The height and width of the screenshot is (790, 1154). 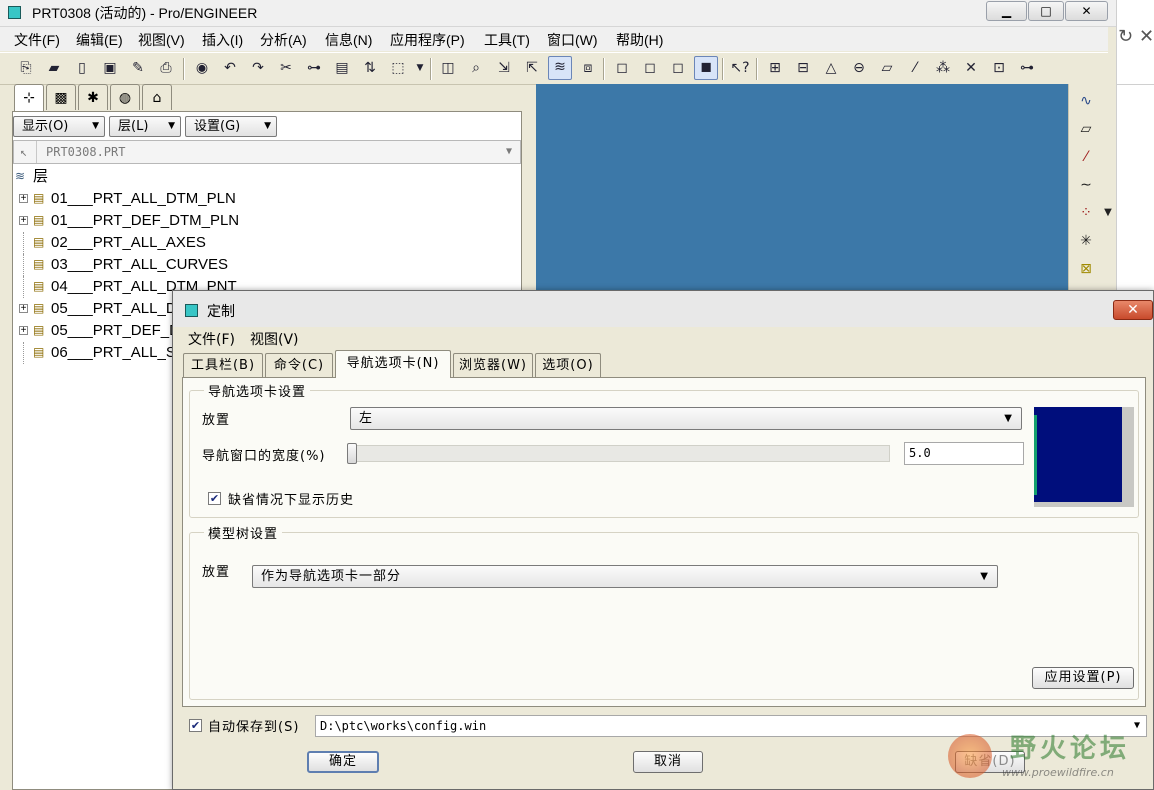 I want to click on open-folder-icon: ▰, so click(x=54, y=68).